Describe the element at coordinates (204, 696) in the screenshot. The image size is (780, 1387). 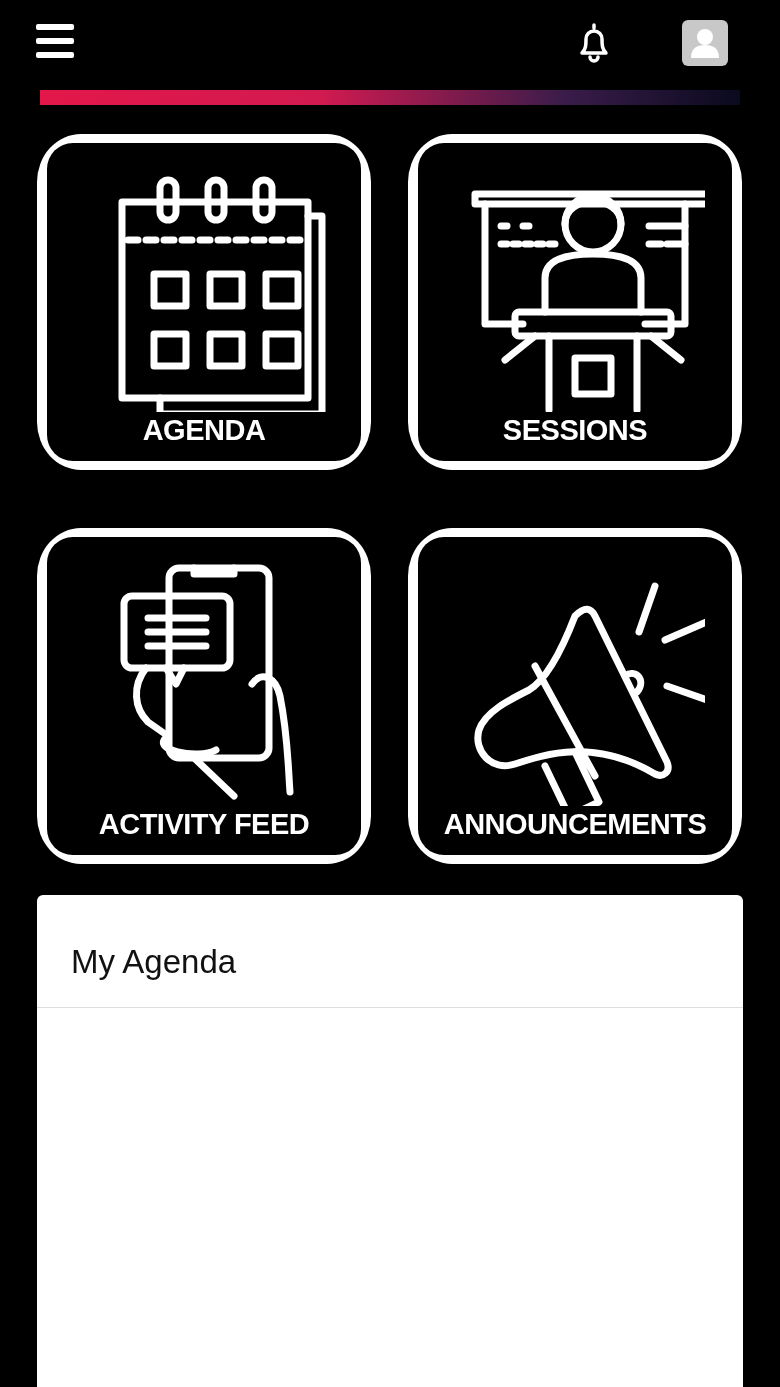
I see `menu-tile: ACTIVITY FEED` at that location.